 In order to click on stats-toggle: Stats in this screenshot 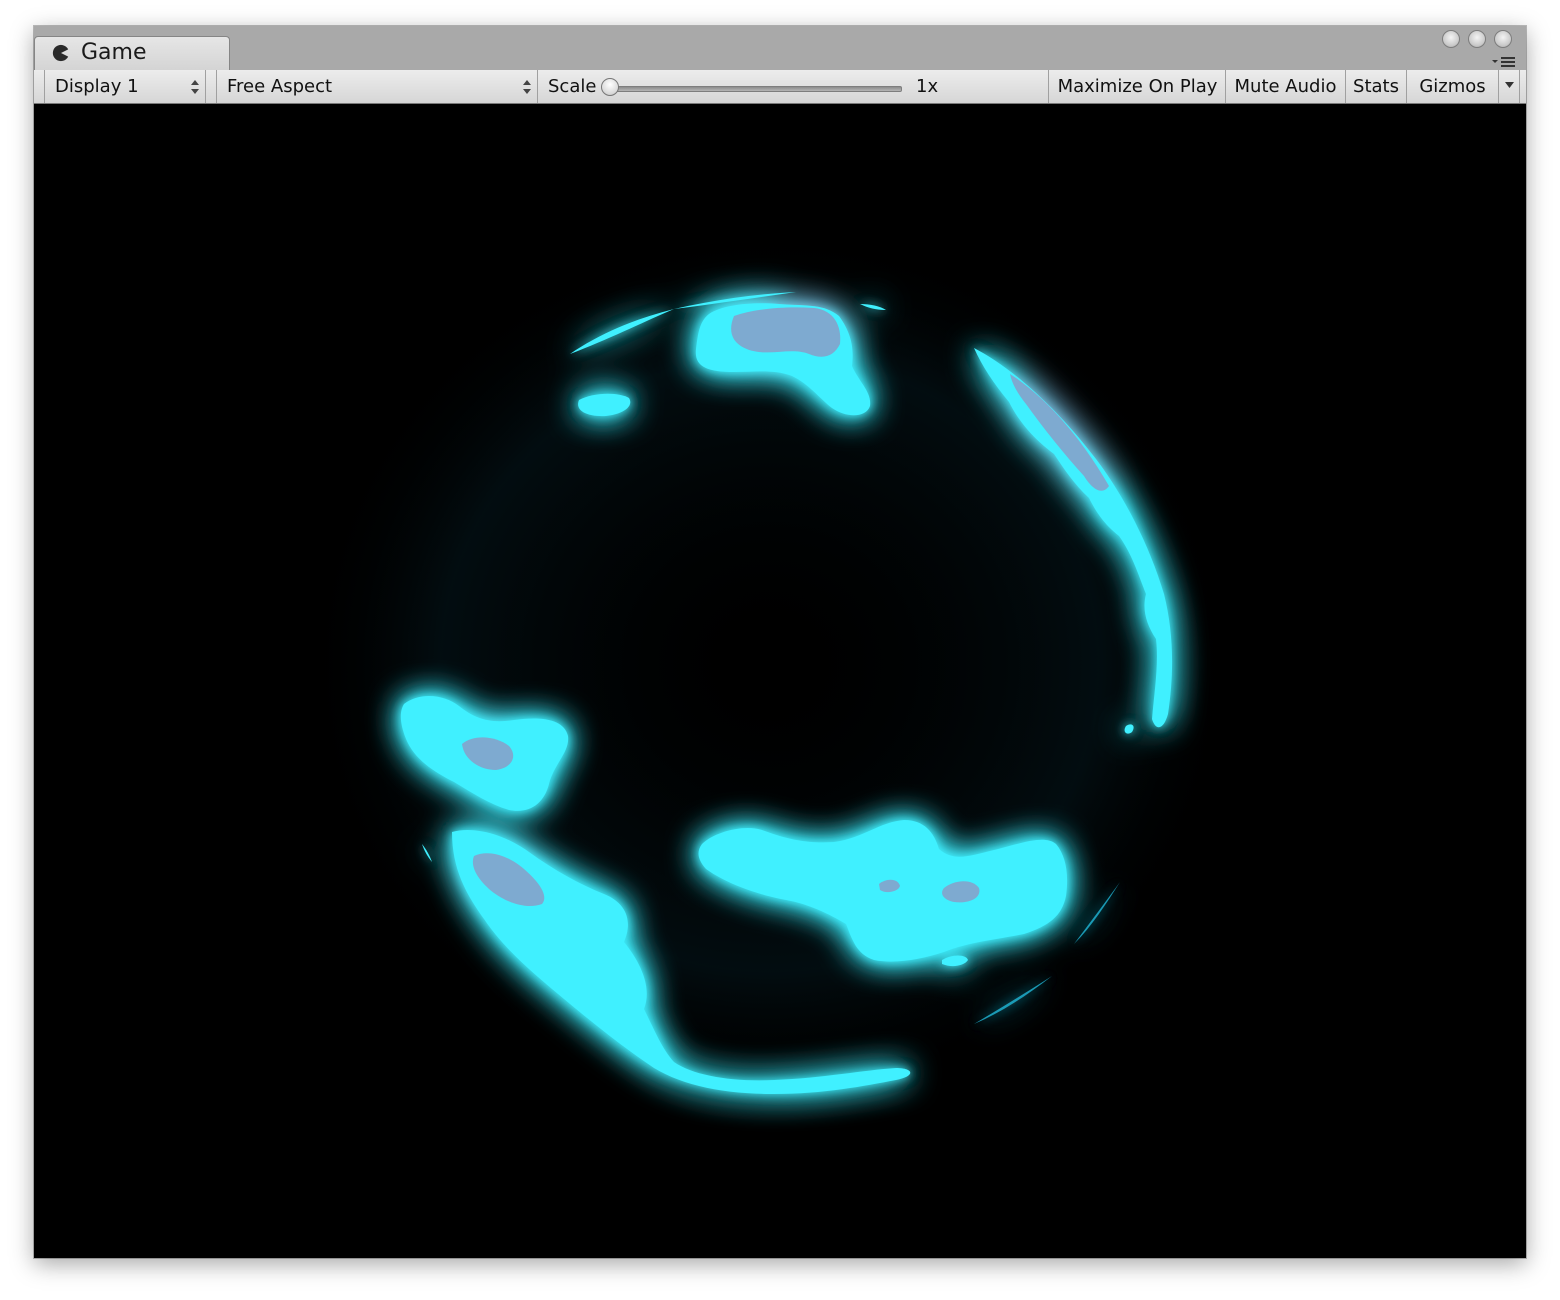, I will do `click(1375, 86)`.